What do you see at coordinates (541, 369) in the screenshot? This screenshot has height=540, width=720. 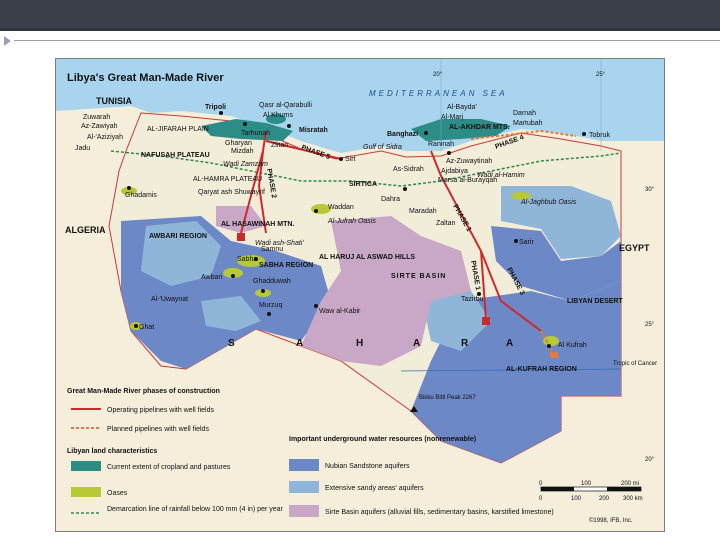 I see `region-kufrah: AL-KUFRAH REGION` at bounding box center [541, 369].